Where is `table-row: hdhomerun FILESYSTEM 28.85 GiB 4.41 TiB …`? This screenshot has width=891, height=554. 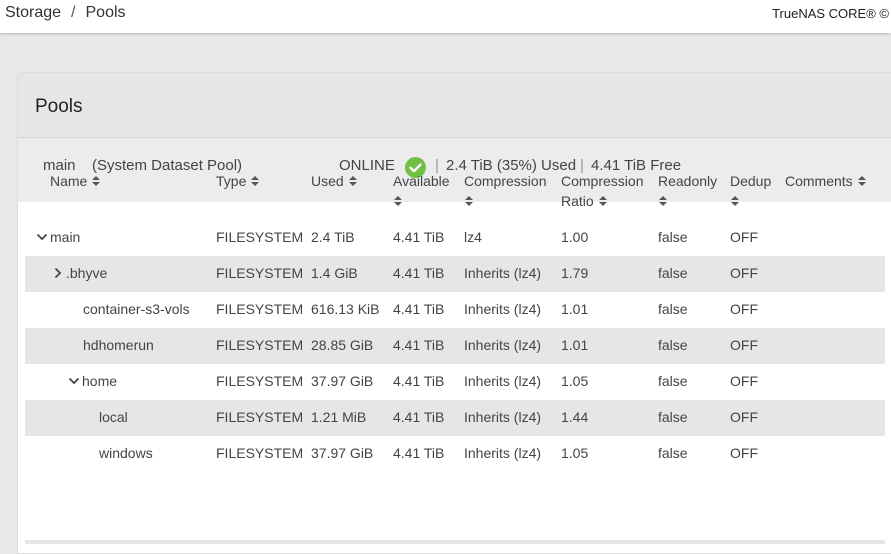 table-row: hdhomerun FILESYSTEM 28.85 GiB 4.41 TiB … is located at coordinates (455, 346).